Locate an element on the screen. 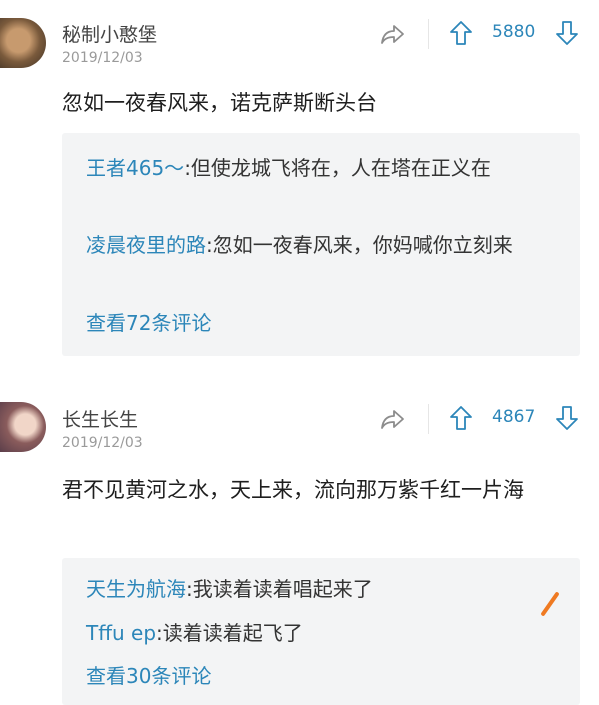 The height and width of the screenshot is (705, 599). view-more-link: 查看30条评论 is located at coordinates (148, 674).